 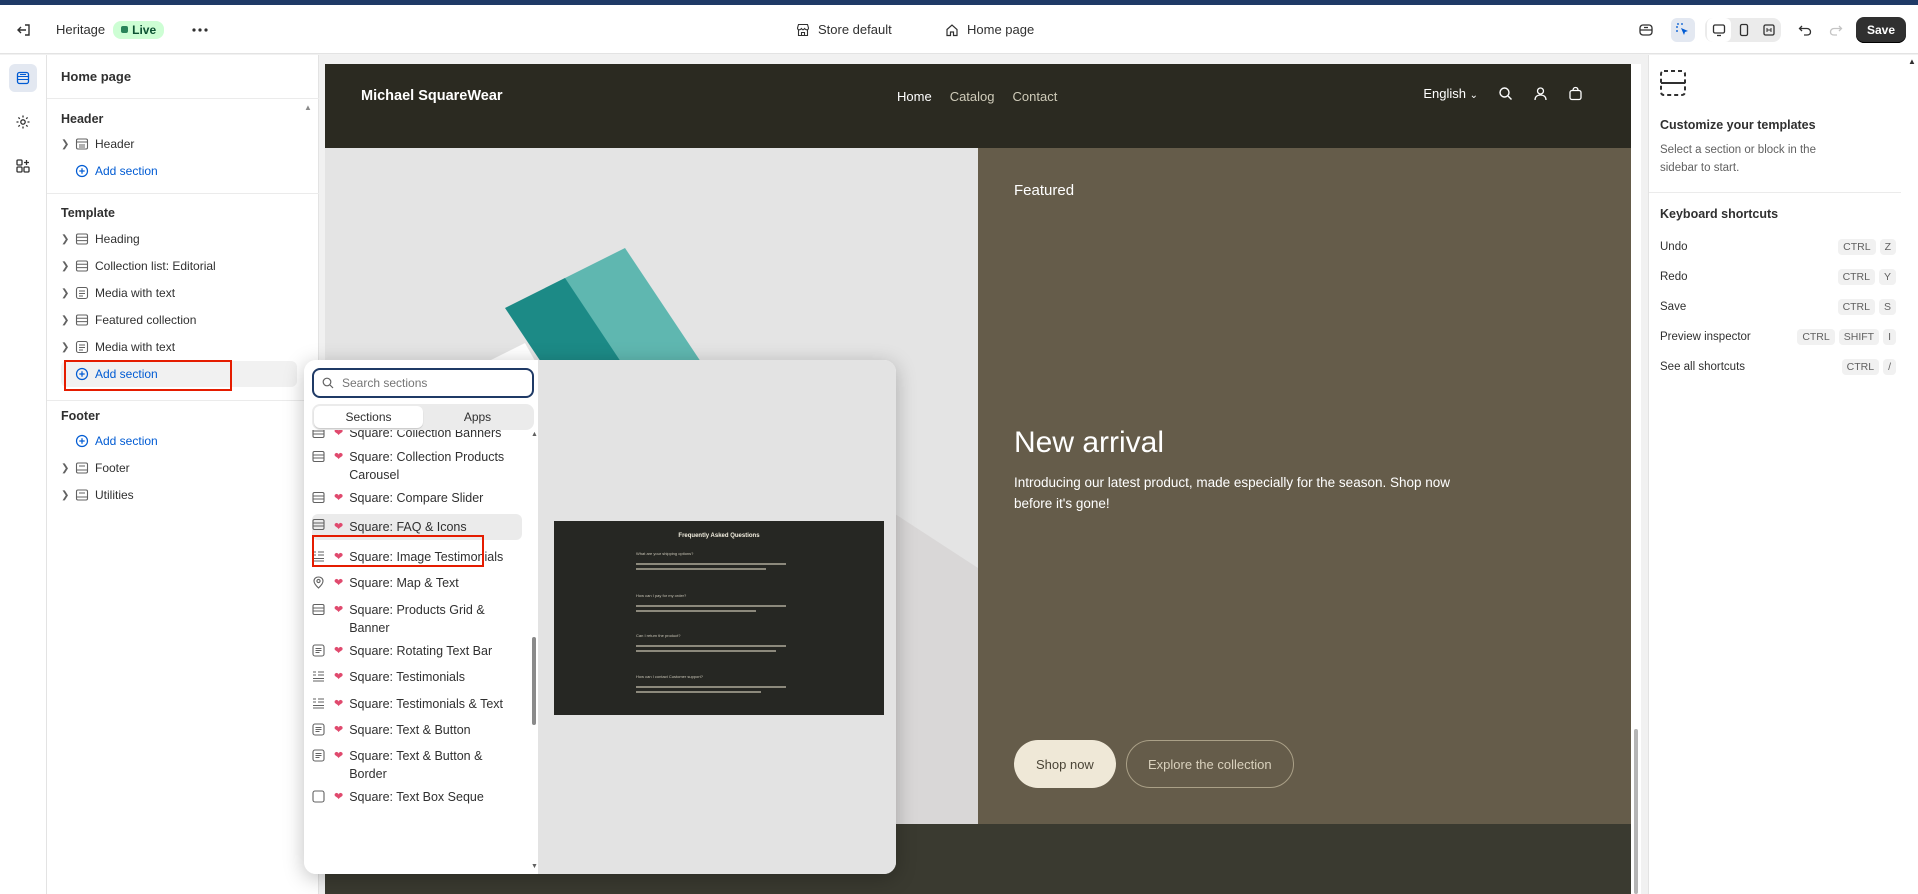 What do you see at coordinates (1744, 30) in the screenshot?
I see `mobile-view-icon` at bounding box center [1744, 30].